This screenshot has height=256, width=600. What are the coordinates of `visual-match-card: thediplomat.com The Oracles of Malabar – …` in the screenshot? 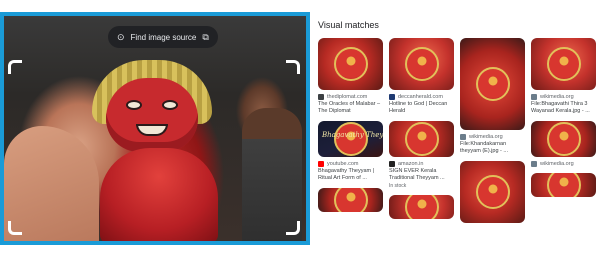 It's located at (350, 76).